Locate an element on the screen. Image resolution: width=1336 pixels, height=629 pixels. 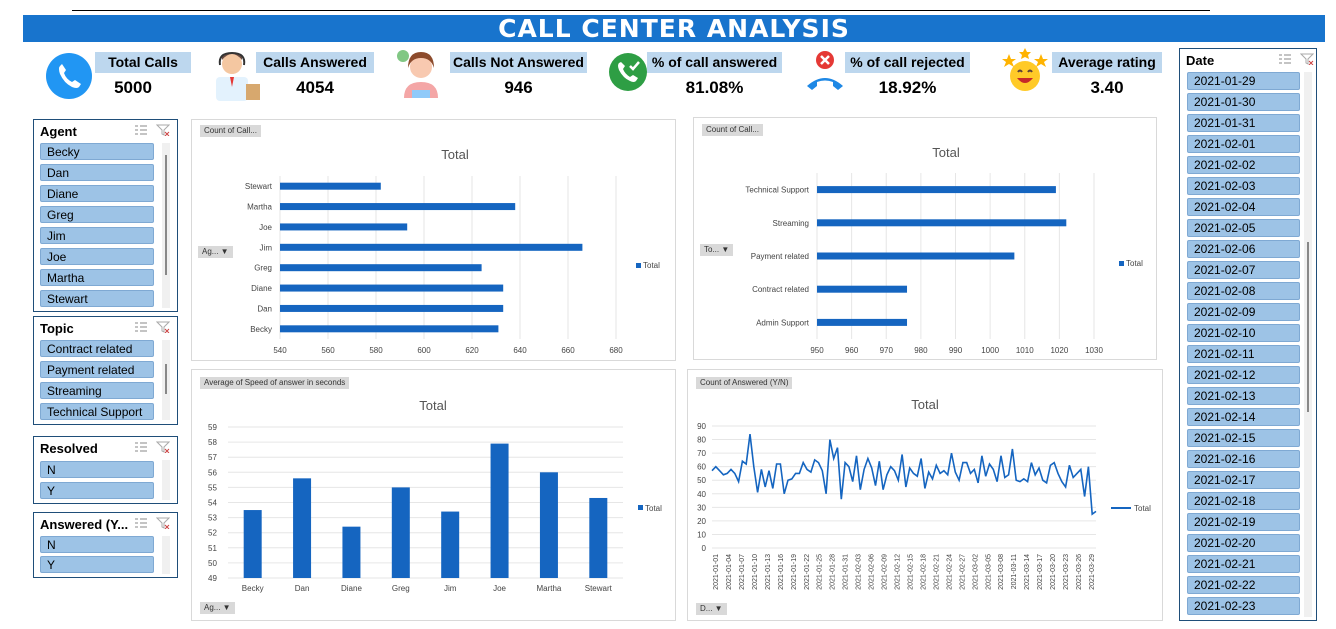
slicer-item: 2021-02-11 is located at coordinates (1243, 354).